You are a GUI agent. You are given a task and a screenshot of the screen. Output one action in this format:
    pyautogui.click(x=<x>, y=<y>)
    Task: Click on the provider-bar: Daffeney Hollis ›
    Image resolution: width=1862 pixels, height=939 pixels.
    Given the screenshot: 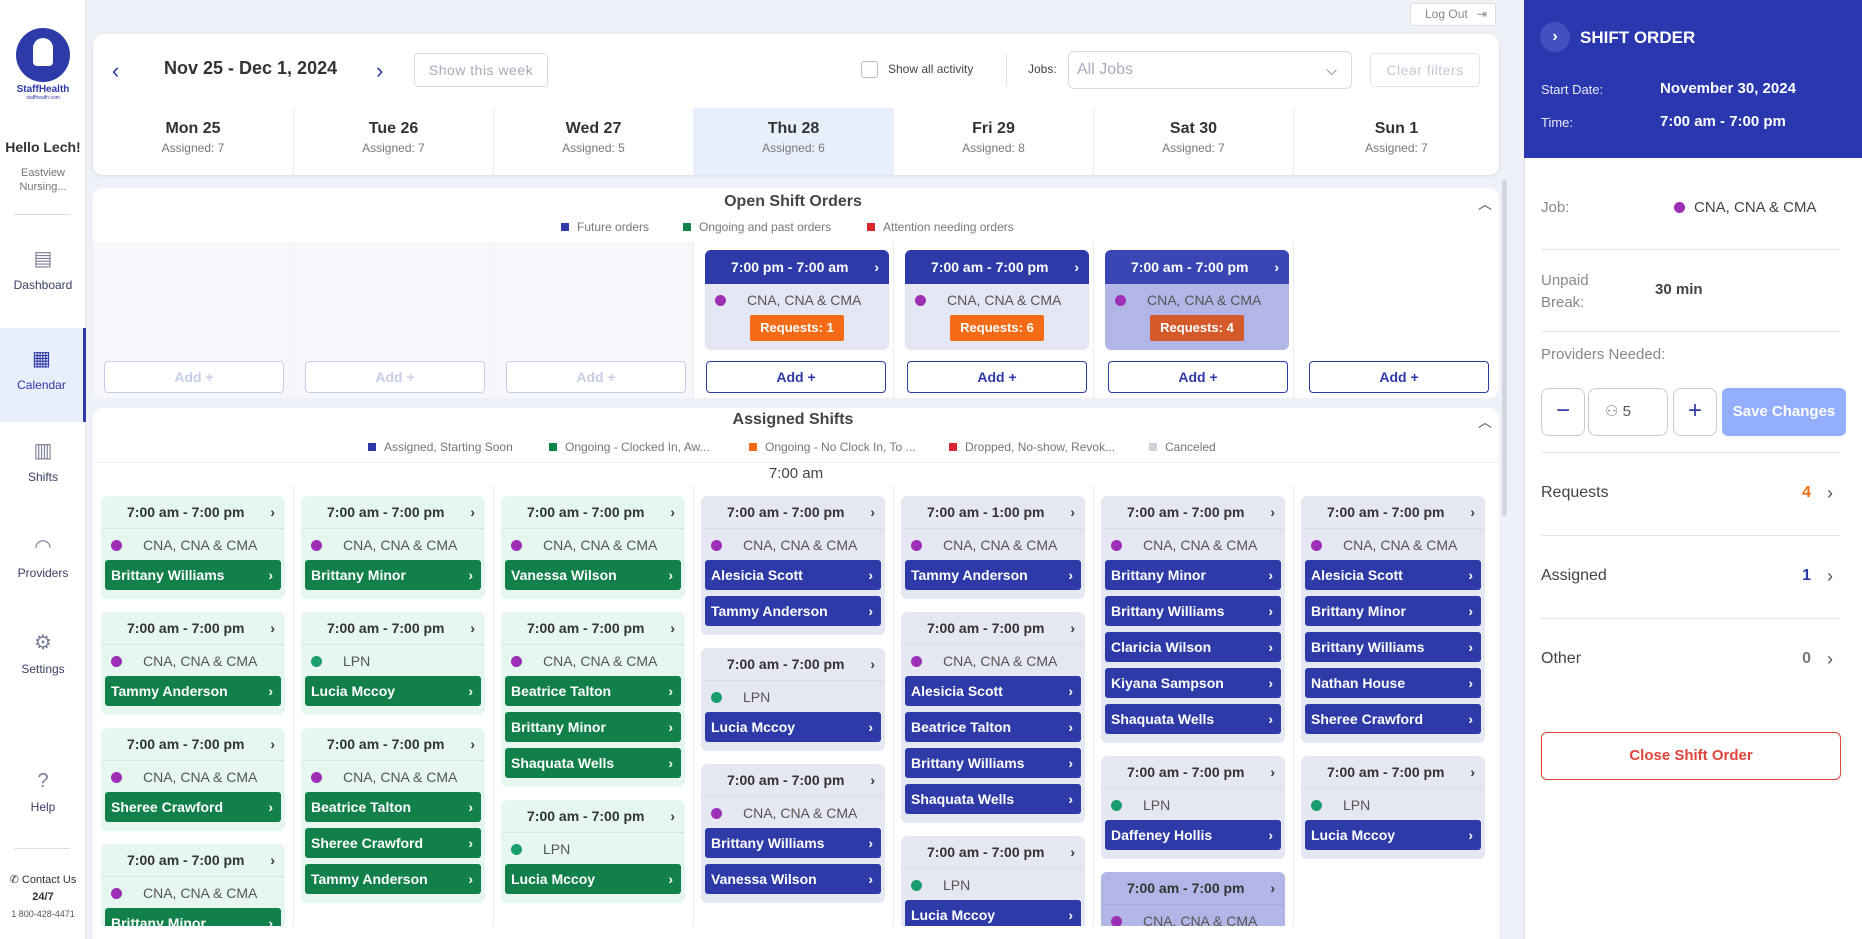 What is the action you would take?
    pyautogui.click(x=1193, y=835)
    